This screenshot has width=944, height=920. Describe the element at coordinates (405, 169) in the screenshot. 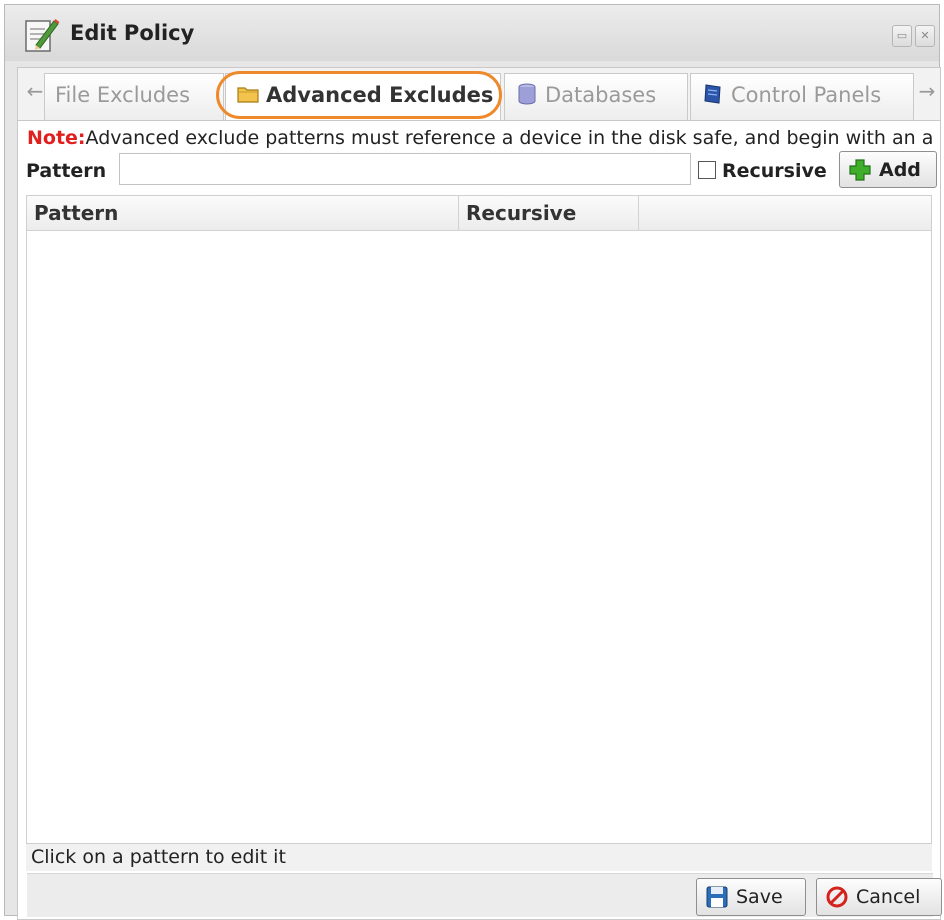

I see `pattern-input` at that location.